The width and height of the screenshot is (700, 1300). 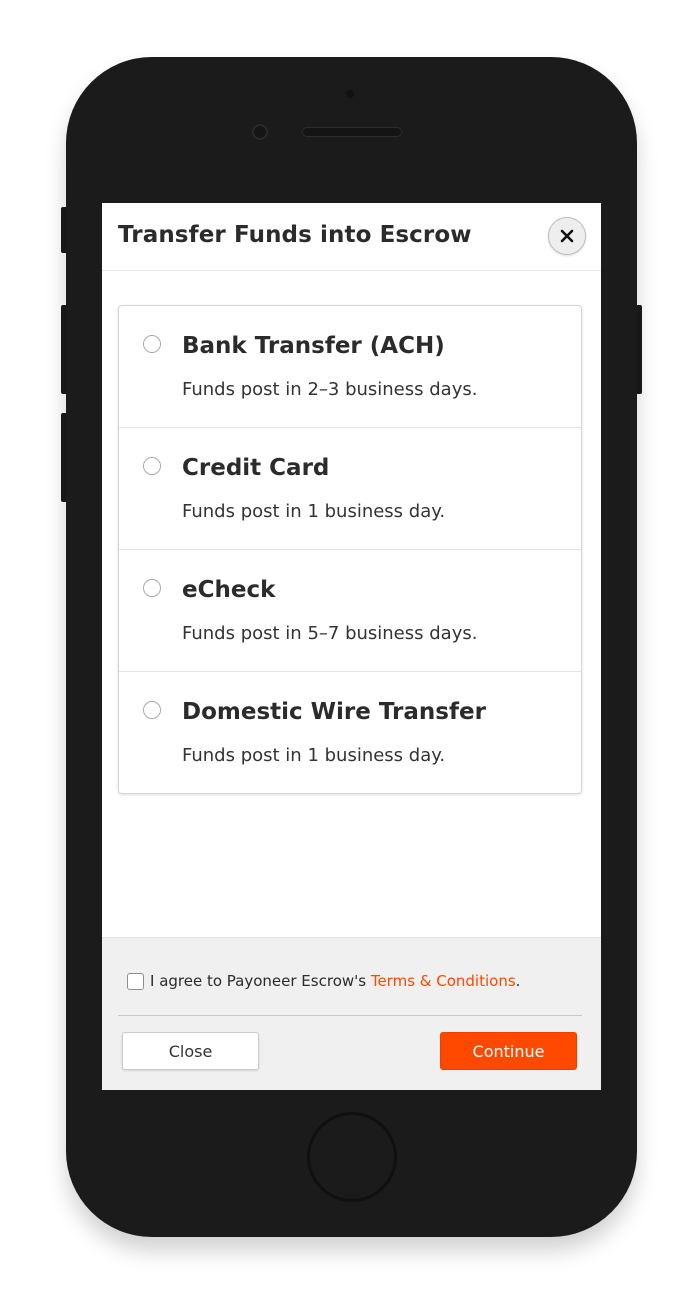 I want to click on close-modal-button, so click(x=567, y=236).